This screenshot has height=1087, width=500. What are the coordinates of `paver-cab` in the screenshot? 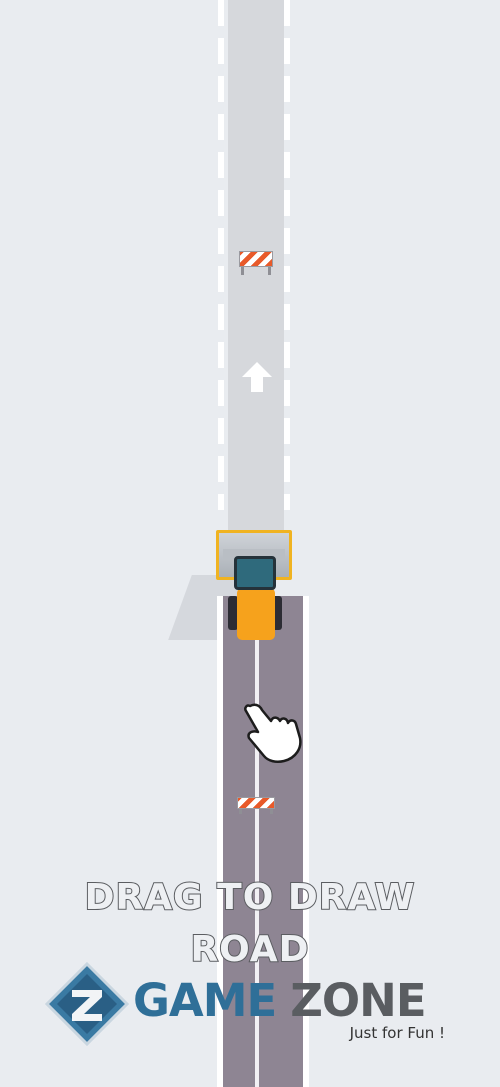 It's located at (255, 573).